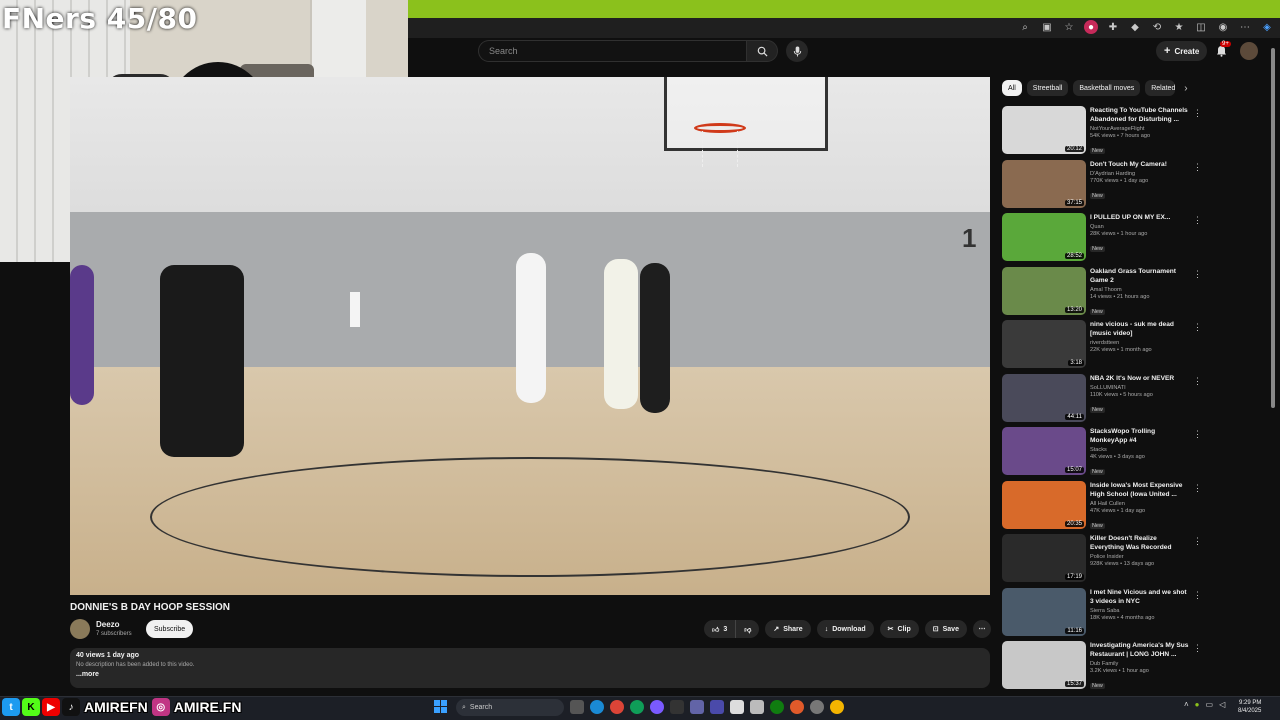 Image resolution: width=1280 pixels, height=720 pixels. Describe the element at coordinates (1044, 397) in the screenshot. I see `video-thumbnail: 44:11` at that location.